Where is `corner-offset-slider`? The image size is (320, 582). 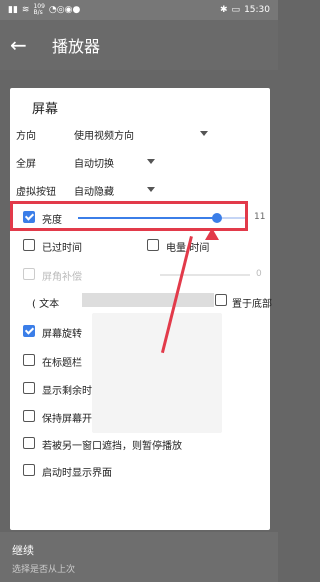 corner-offset-slider is located at coordinates (205, 275).